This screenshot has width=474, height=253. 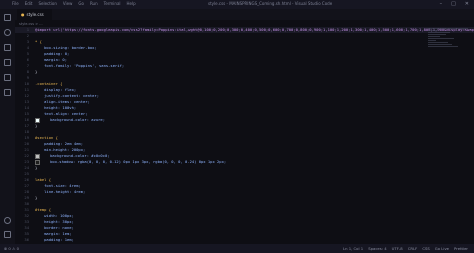 I want to click on tab-label: style.css, so click(x=35, y=14).